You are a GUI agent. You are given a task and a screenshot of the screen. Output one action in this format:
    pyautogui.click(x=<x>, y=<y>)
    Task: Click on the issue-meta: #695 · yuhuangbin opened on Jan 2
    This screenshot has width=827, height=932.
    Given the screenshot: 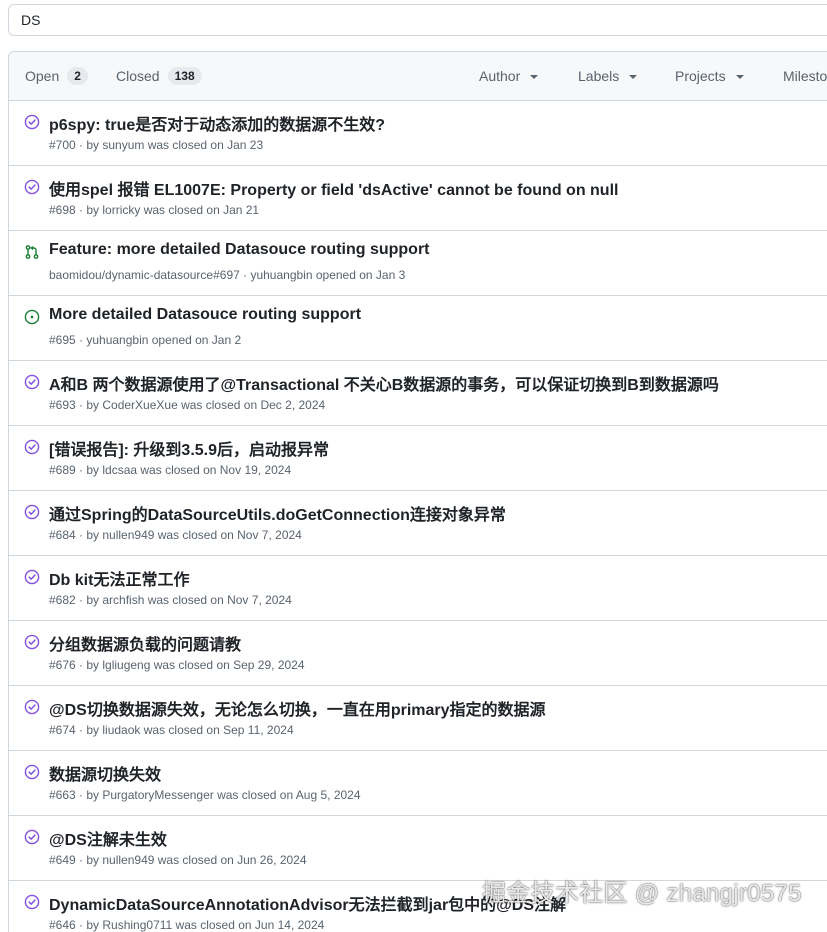 What is the action you would take?
    pyautogui.click(x=145, y=340)
    